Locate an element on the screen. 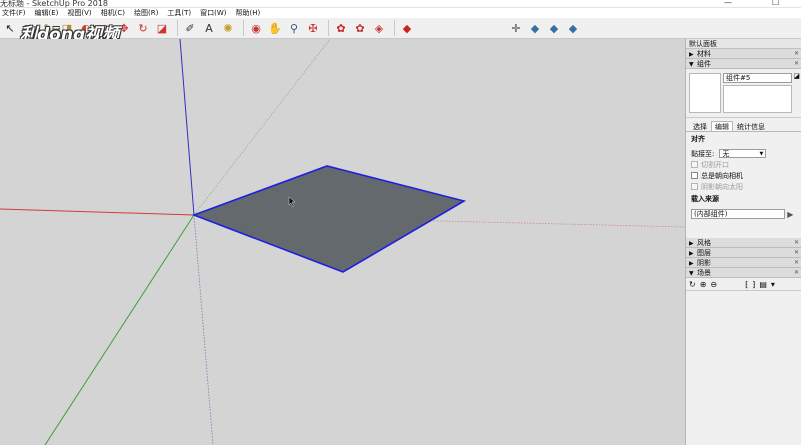 Image resolution: width=801 pixels, height=445 pixels. orbit-icon: ◉ is located at coordinates (256, 28).